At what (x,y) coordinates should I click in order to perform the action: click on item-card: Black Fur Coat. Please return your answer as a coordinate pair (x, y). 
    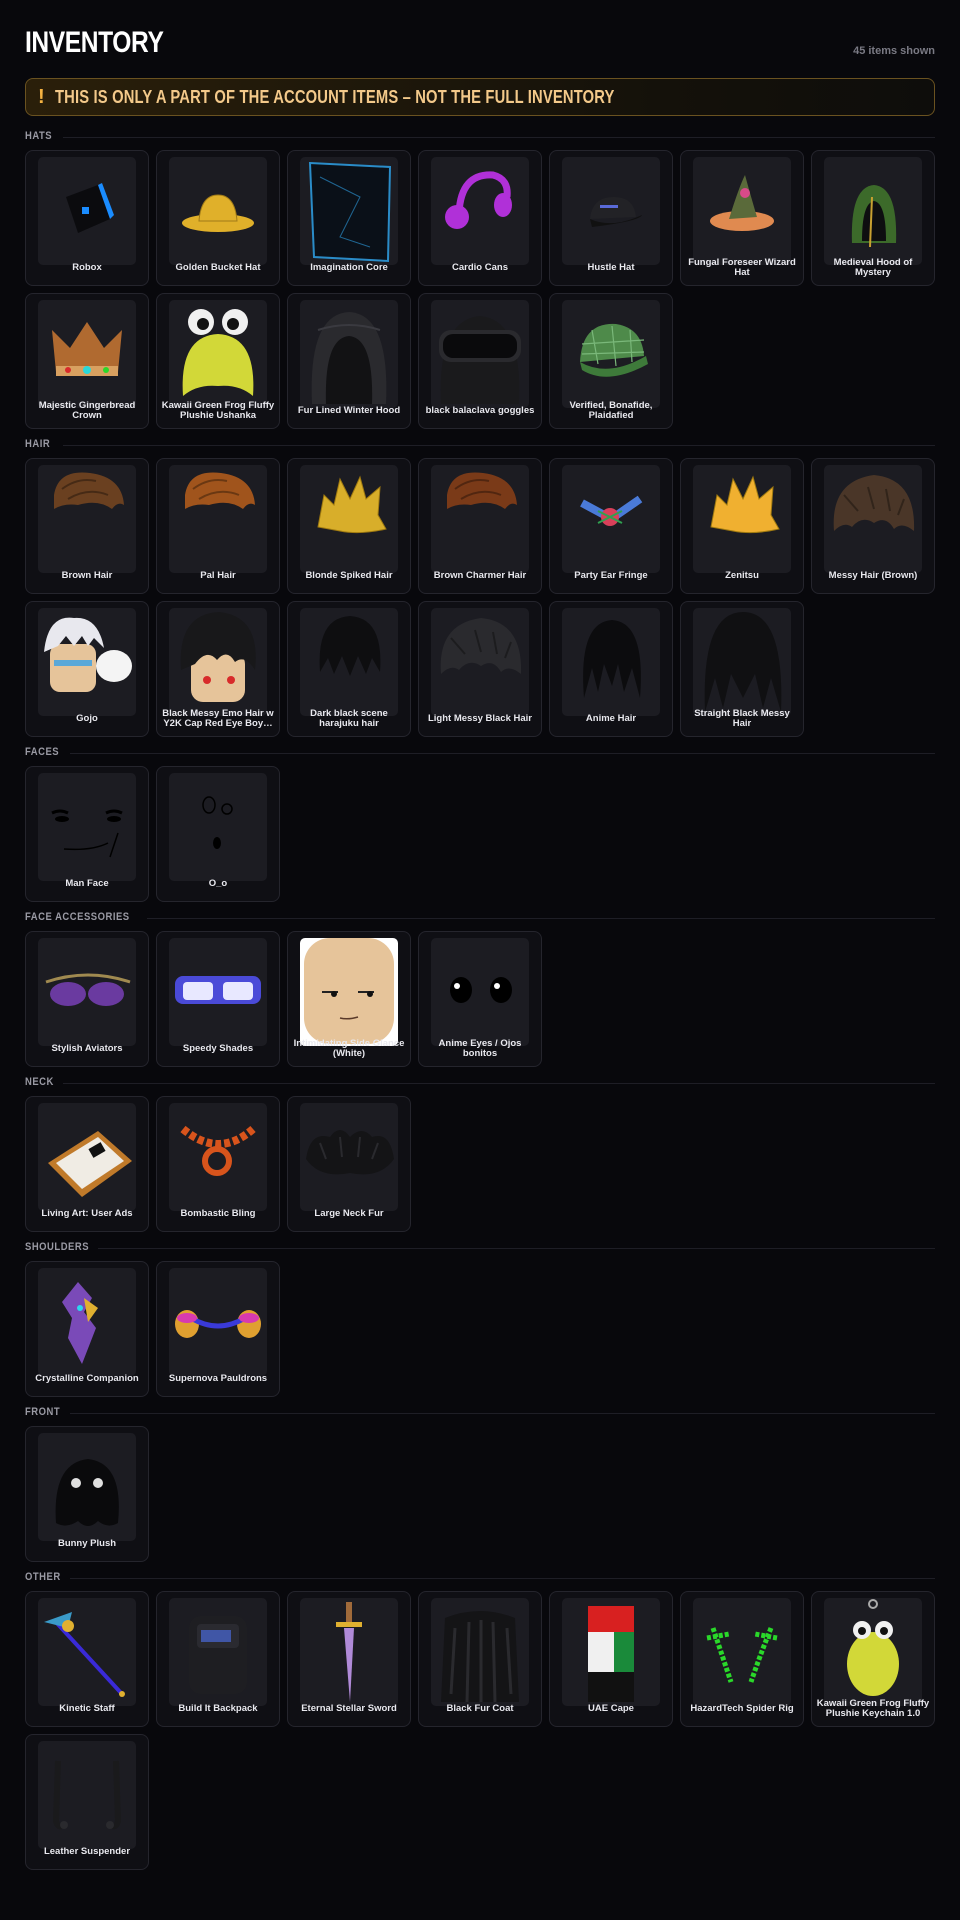
    Looking at the image, I should click on (480, 1659).